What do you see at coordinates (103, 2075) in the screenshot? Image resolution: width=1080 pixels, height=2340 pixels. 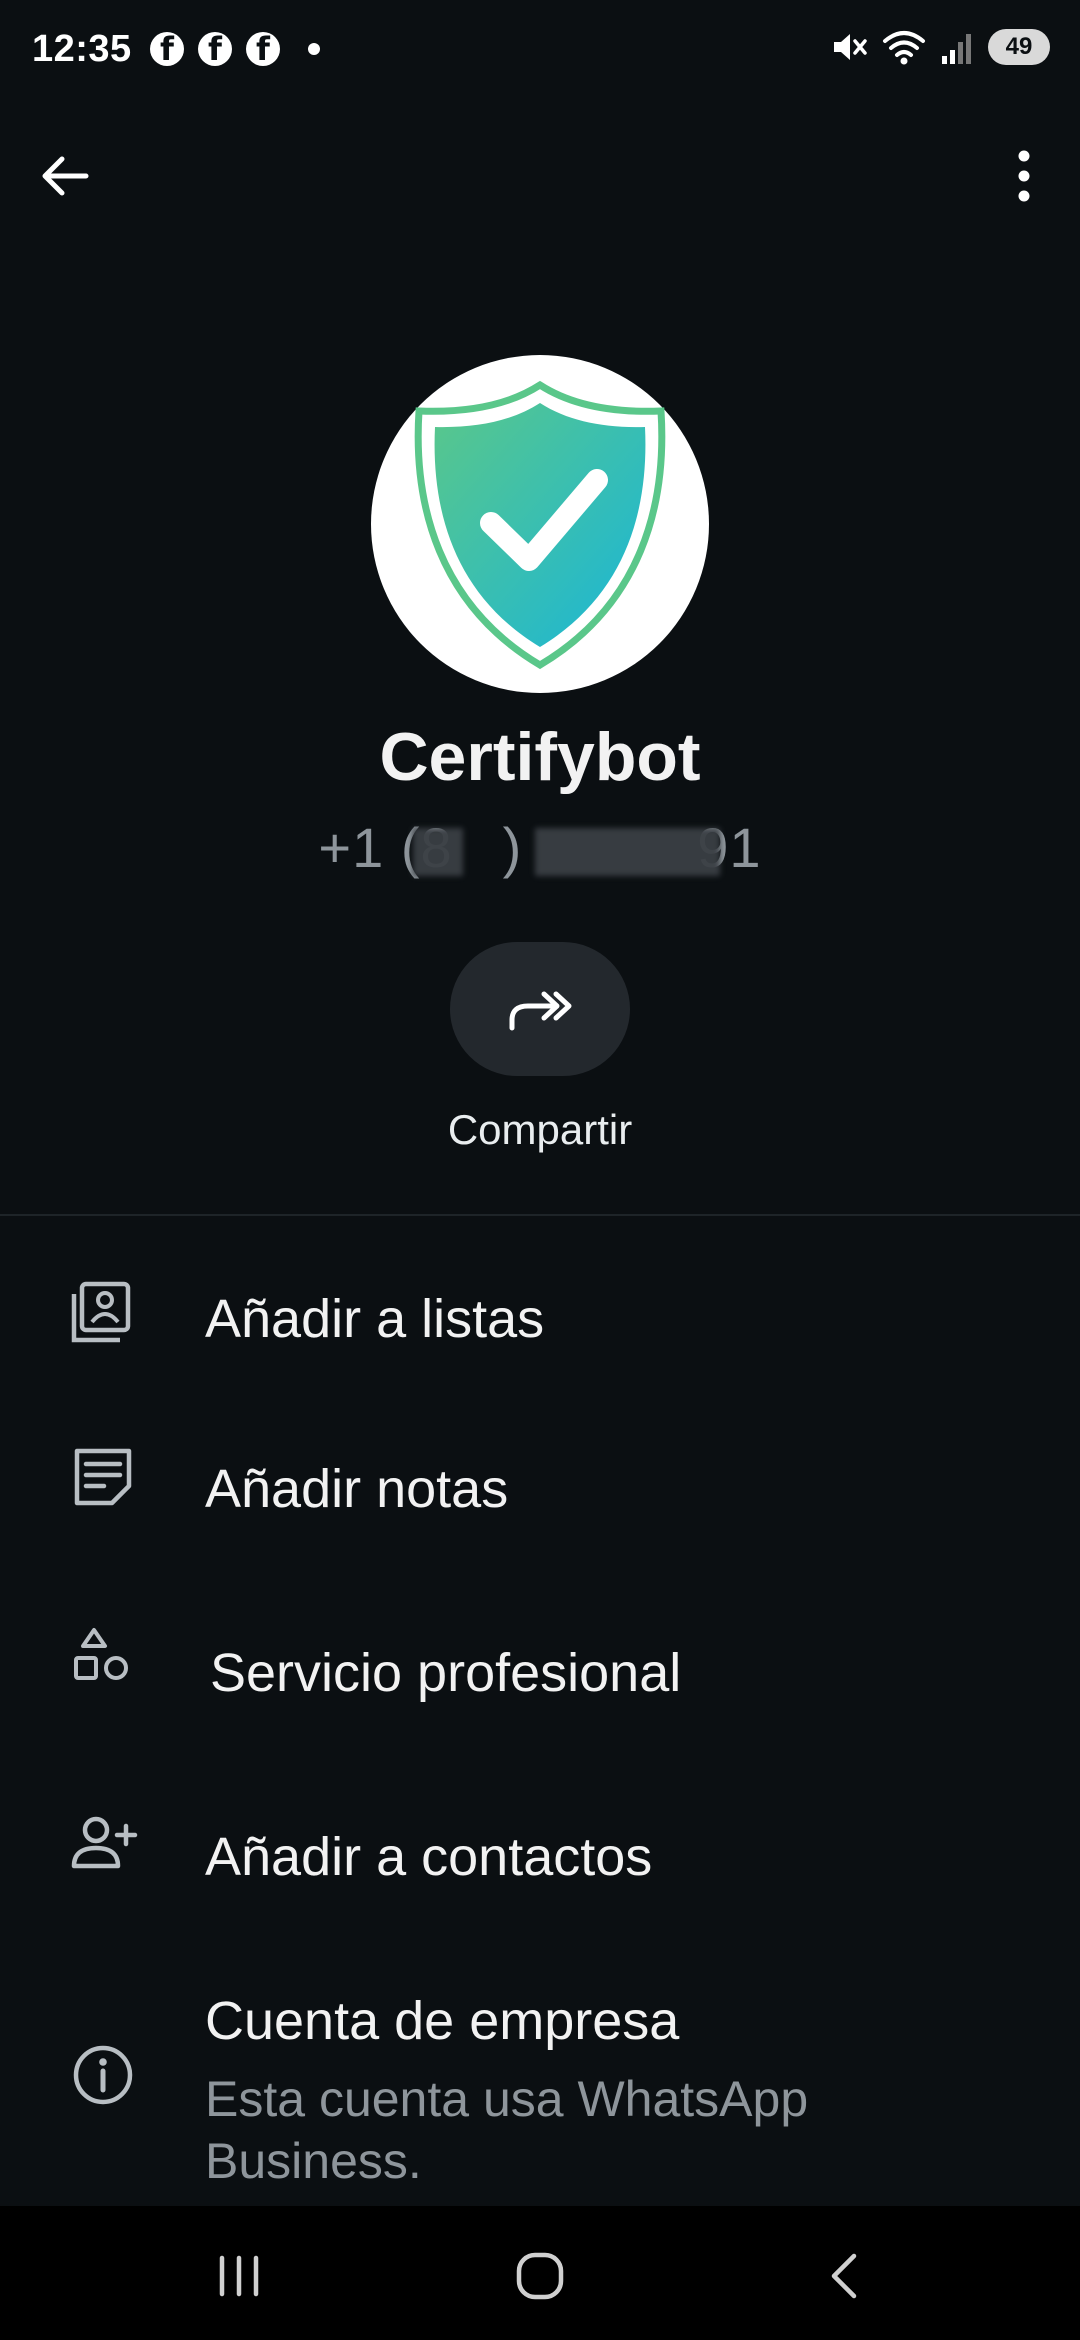 I see `info-icon` at bounding box center [103, 2075].